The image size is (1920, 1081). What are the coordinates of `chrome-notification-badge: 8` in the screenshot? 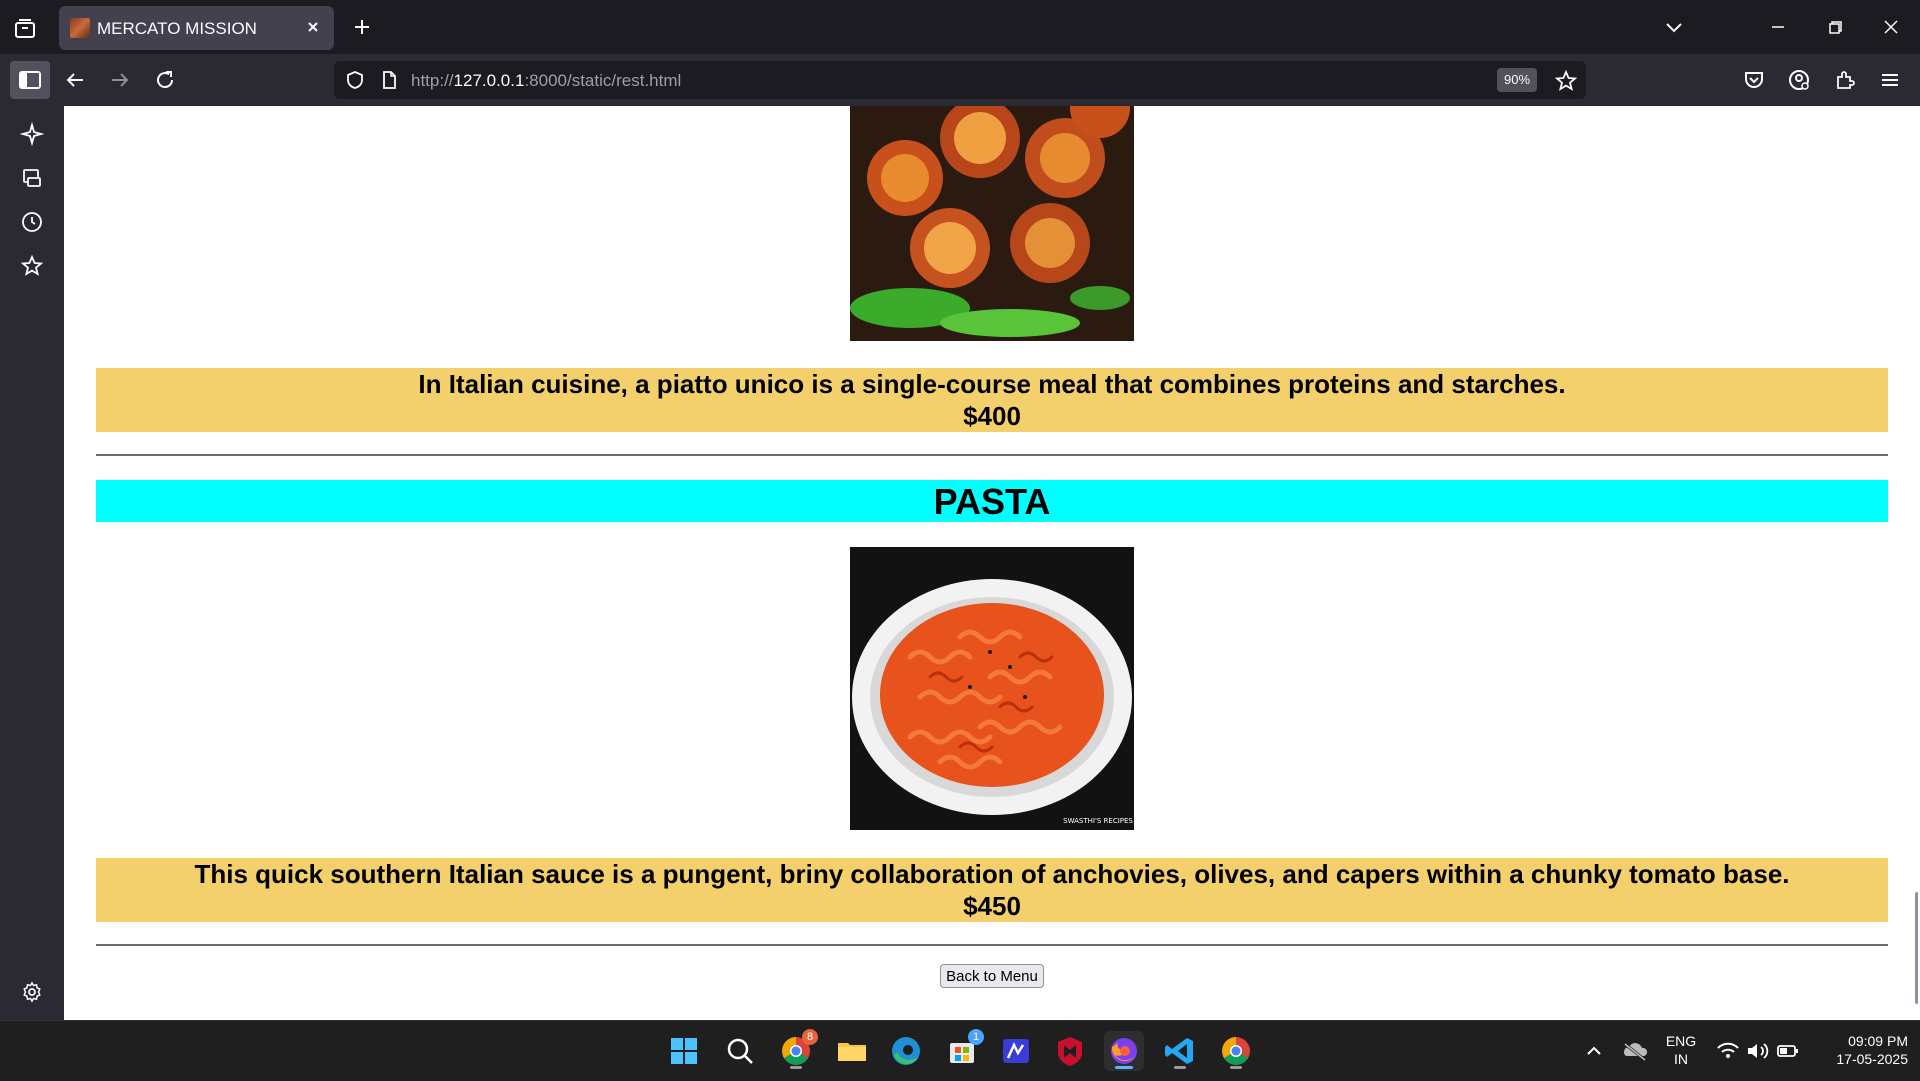 It's located at (810, 1037).